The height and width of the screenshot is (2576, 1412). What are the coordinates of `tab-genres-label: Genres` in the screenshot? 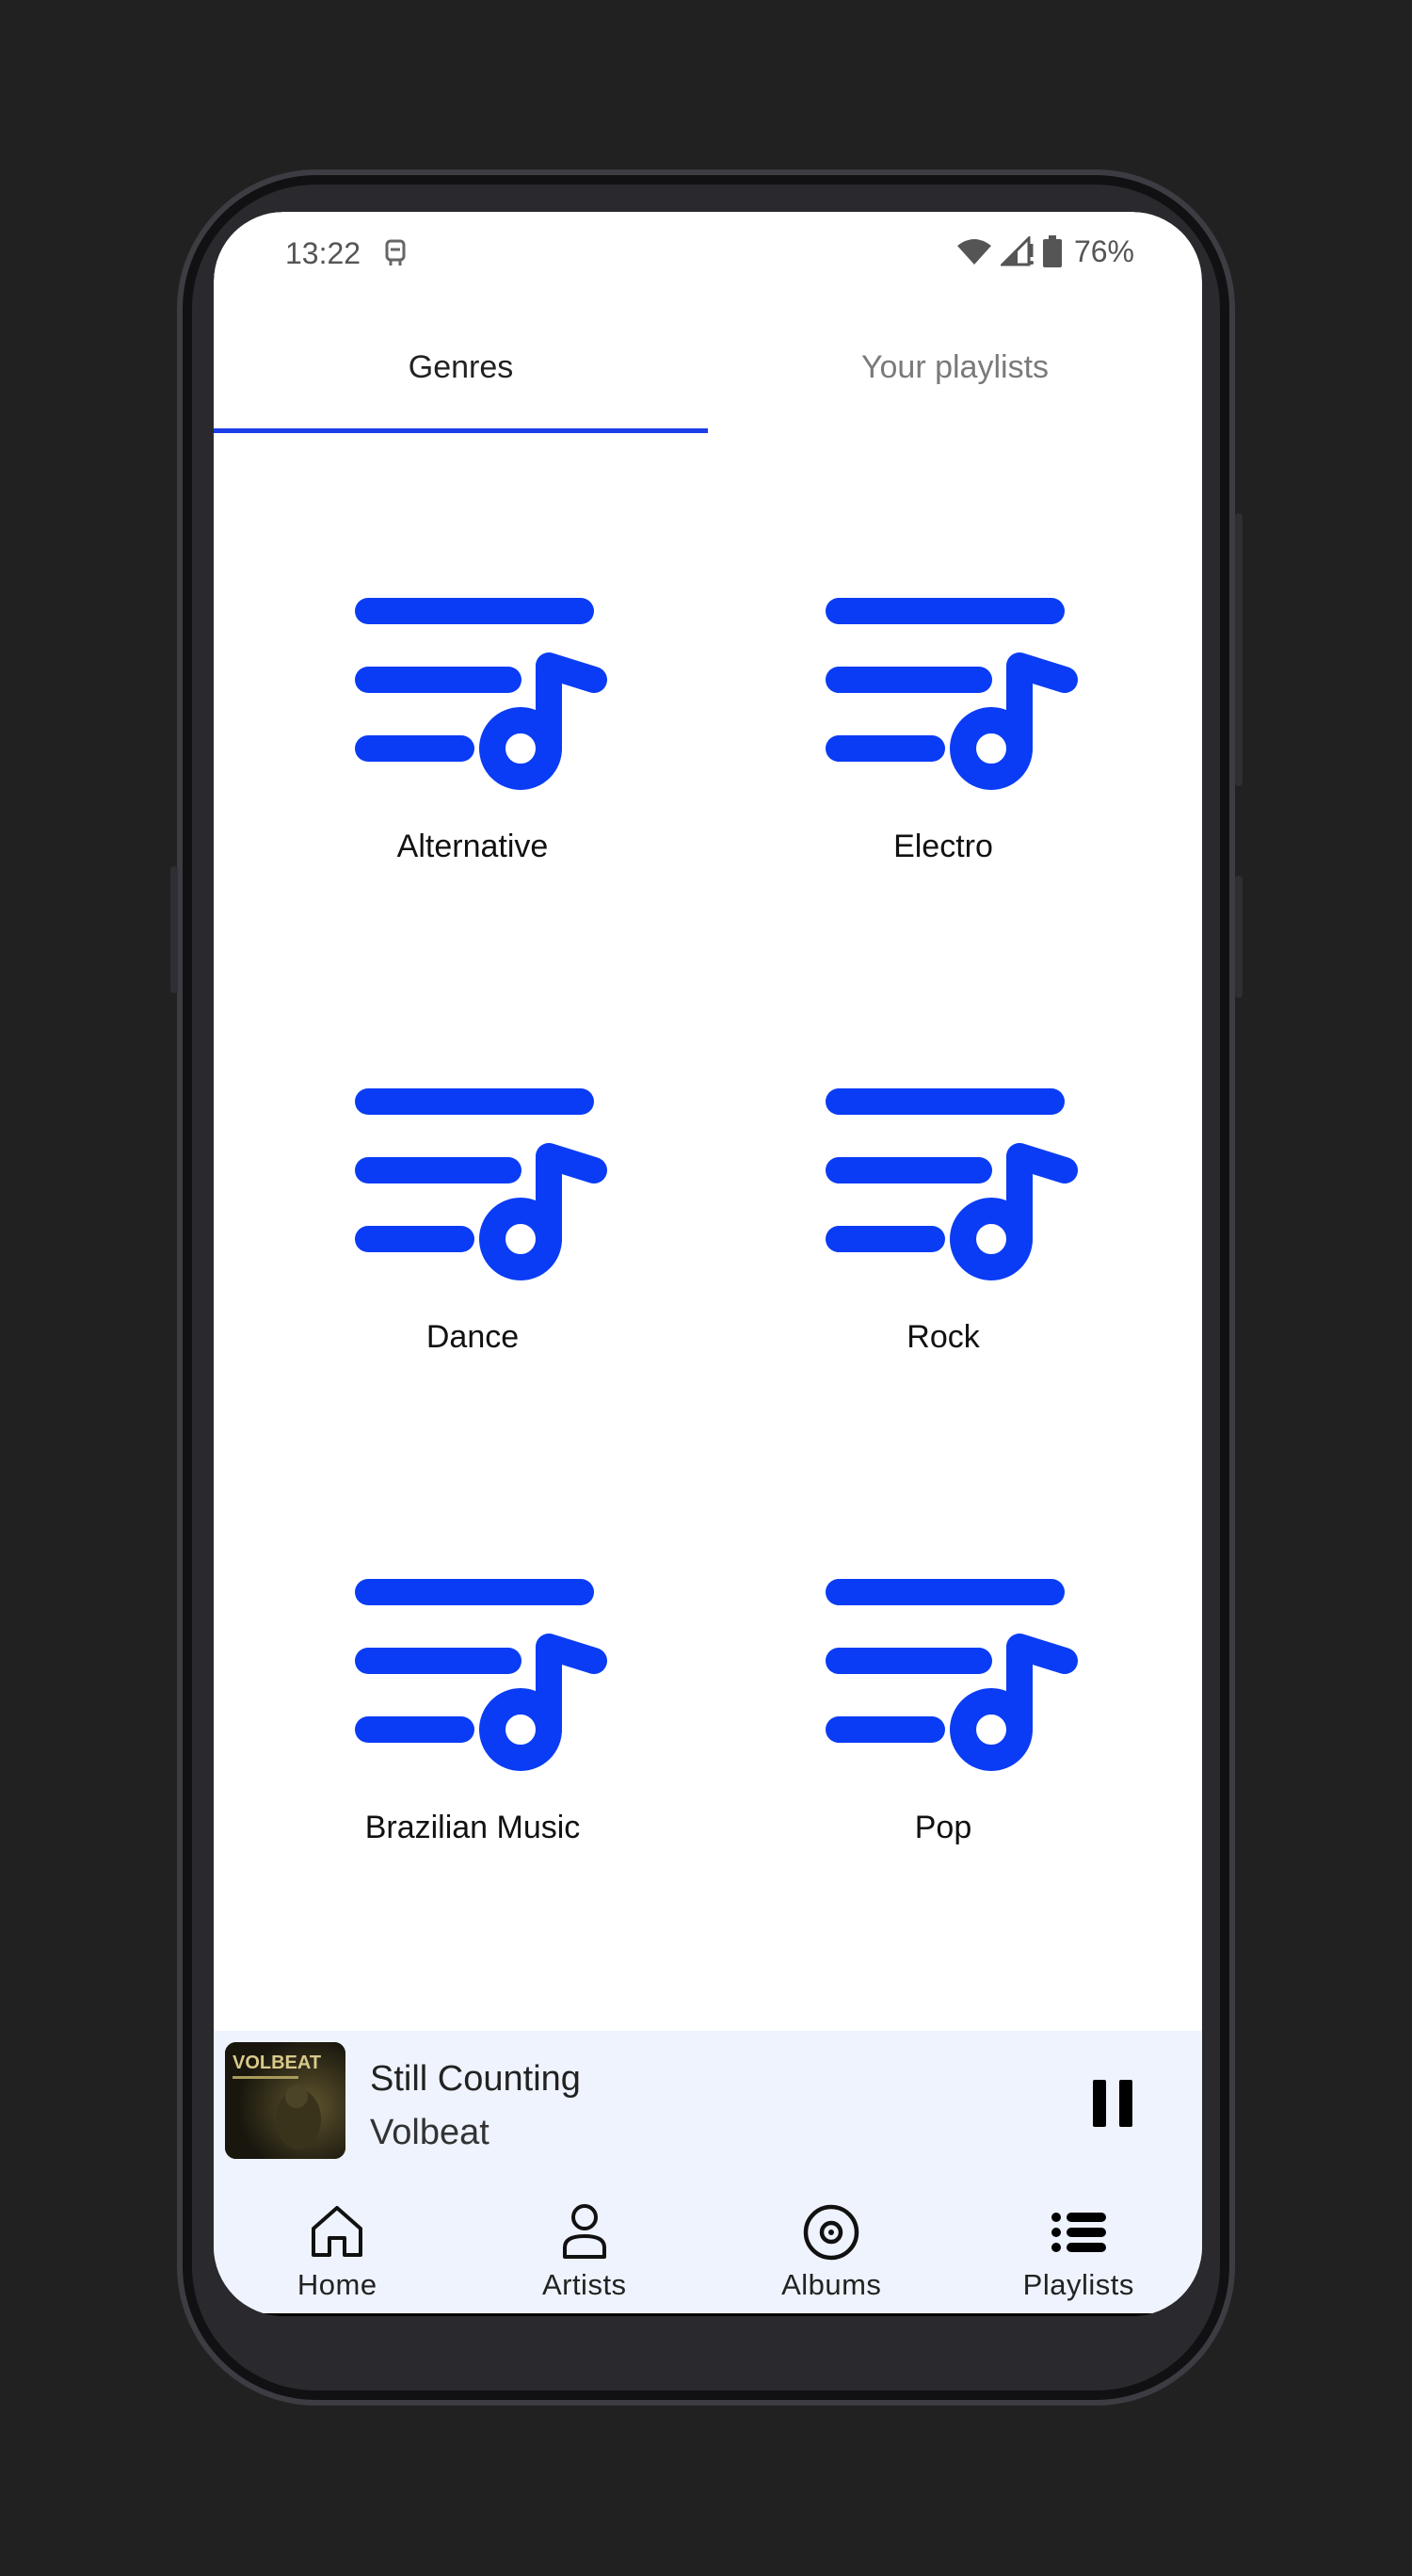 It's located at (461, 366).